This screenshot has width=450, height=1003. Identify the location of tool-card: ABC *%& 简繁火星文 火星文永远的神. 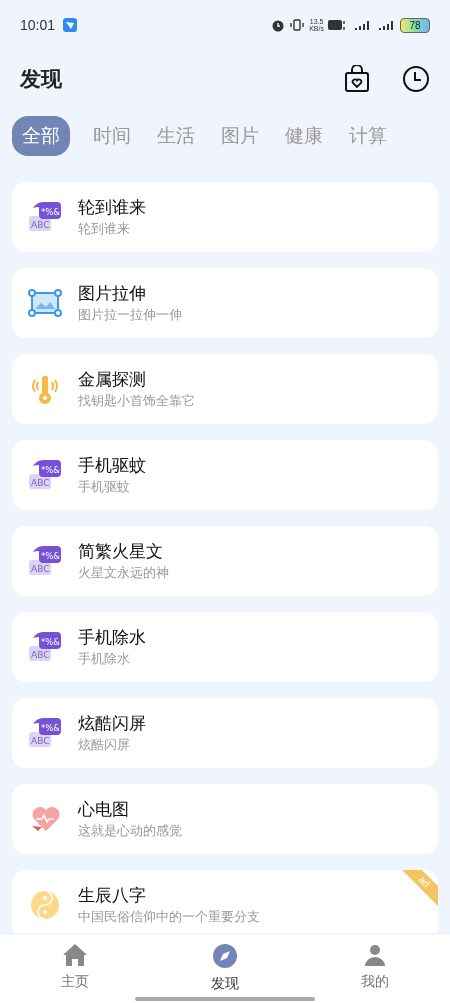
(225, 561).